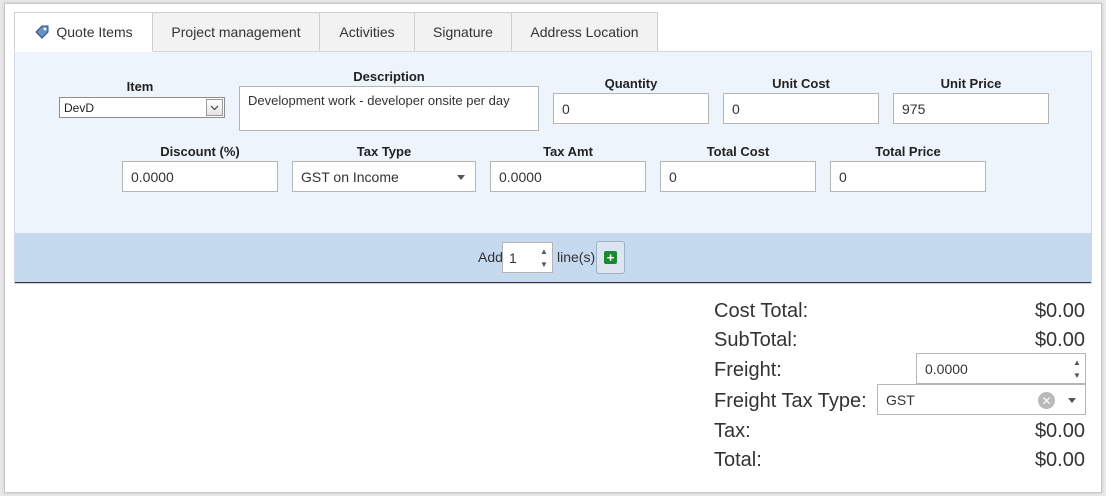 The height and width of the screenshot is (496, 1106). I want to click on price-tag-icon, so click(42, 32).